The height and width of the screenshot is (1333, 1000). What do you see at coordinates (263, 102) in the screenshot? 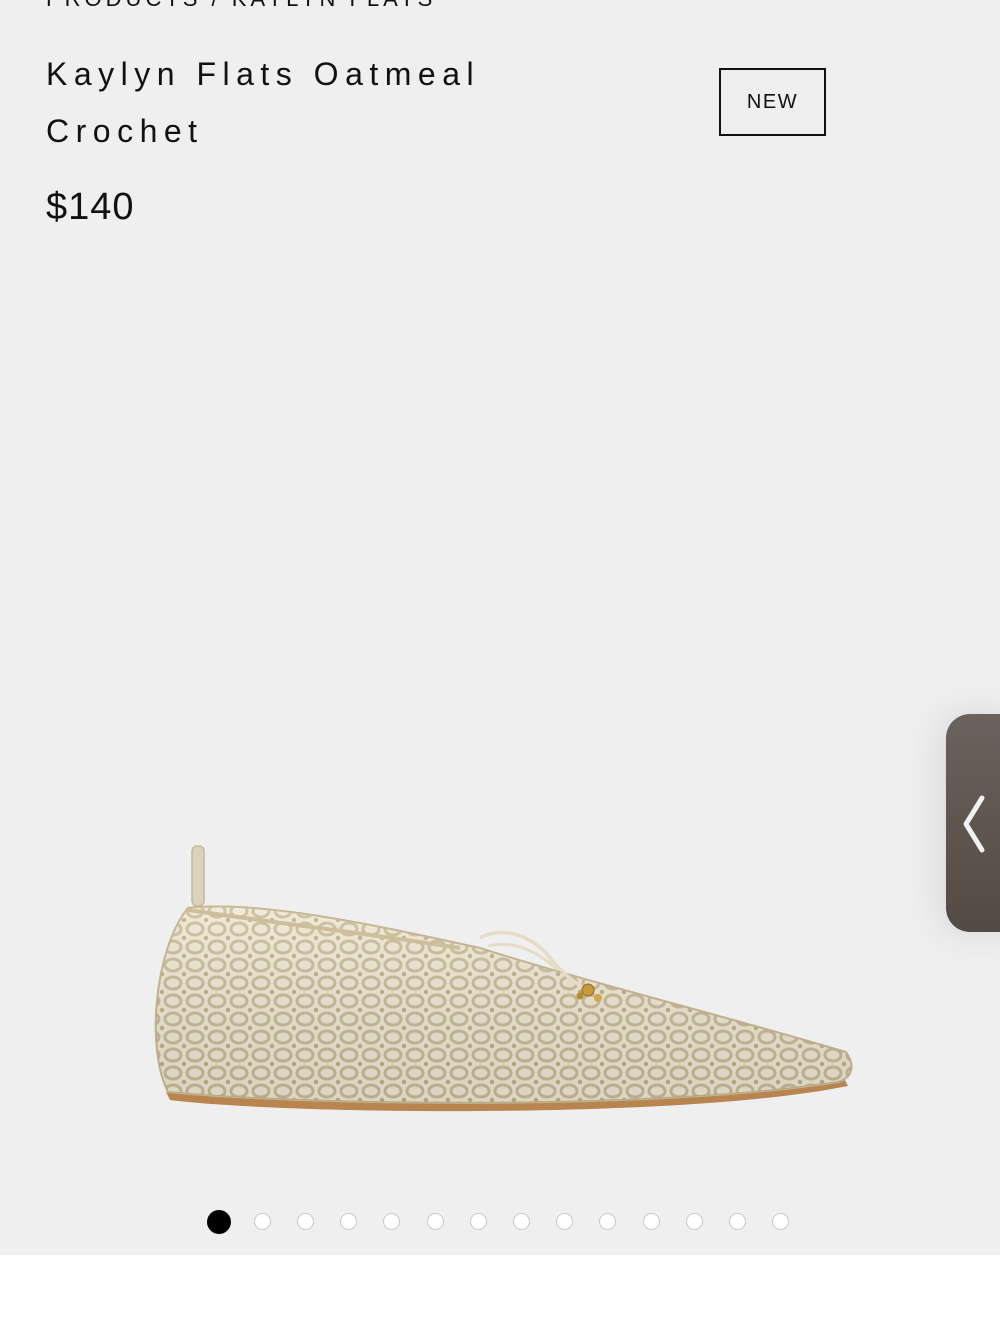
I see `product-title: Kaylyn Flats Oatmeal Crochet` at bounding box center [263, 102].